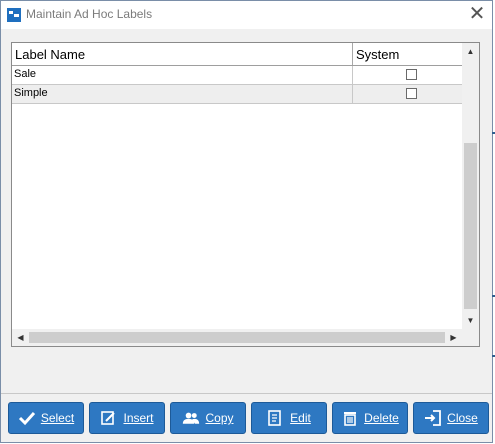  Describe the element at coordinates (462, 418) in the screenshot. I see `close-button-label: Close` at that location.